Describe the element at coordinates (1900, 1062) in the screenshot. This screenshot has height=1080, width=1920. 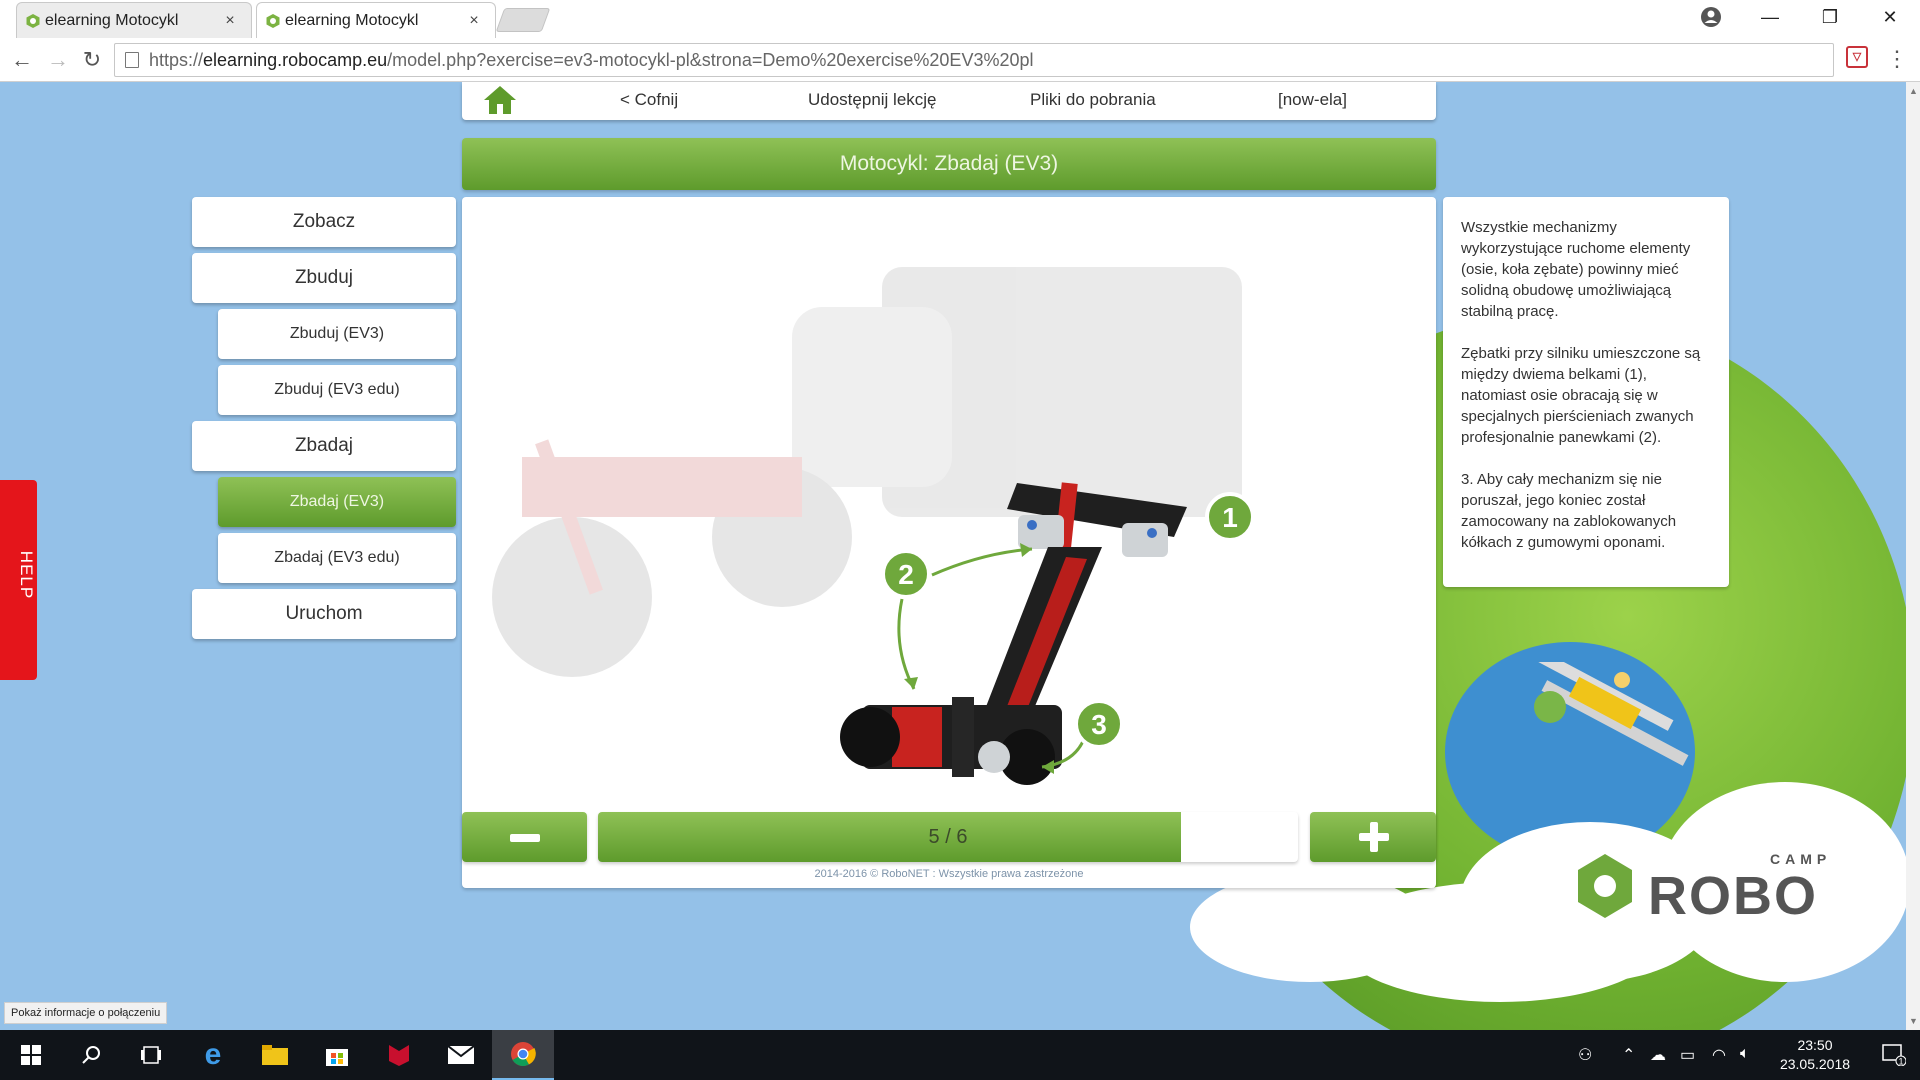
I see `notification-count: 1` at that location.